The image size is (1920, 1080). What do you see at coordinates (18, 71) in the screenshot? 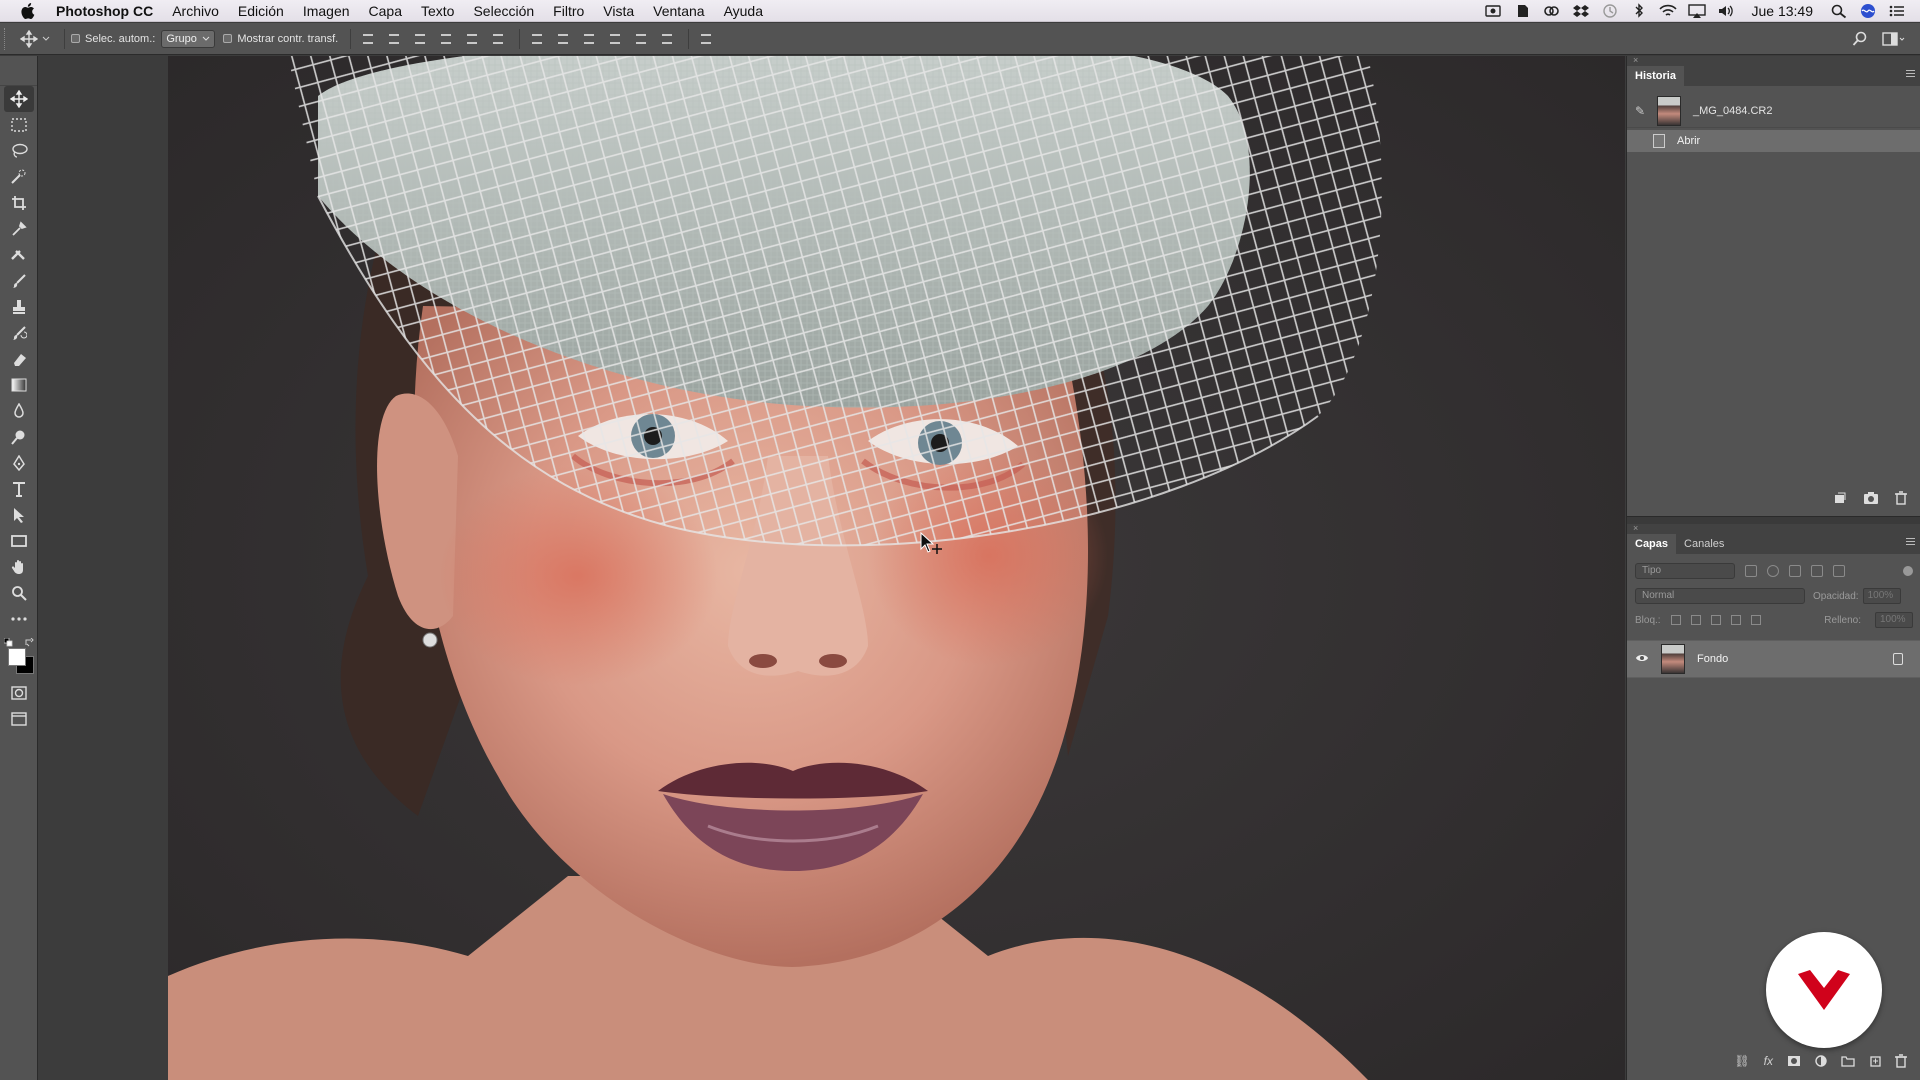
I see `tools-panel-header` at bounding box center [18, 71].